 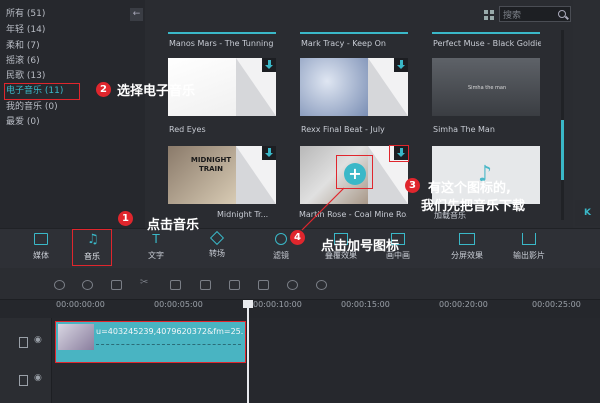 What do you see at coordinates (26, 360) in the screenshot?
I see `track-headers: ◉ ◉` at bounding box center [26, 360].